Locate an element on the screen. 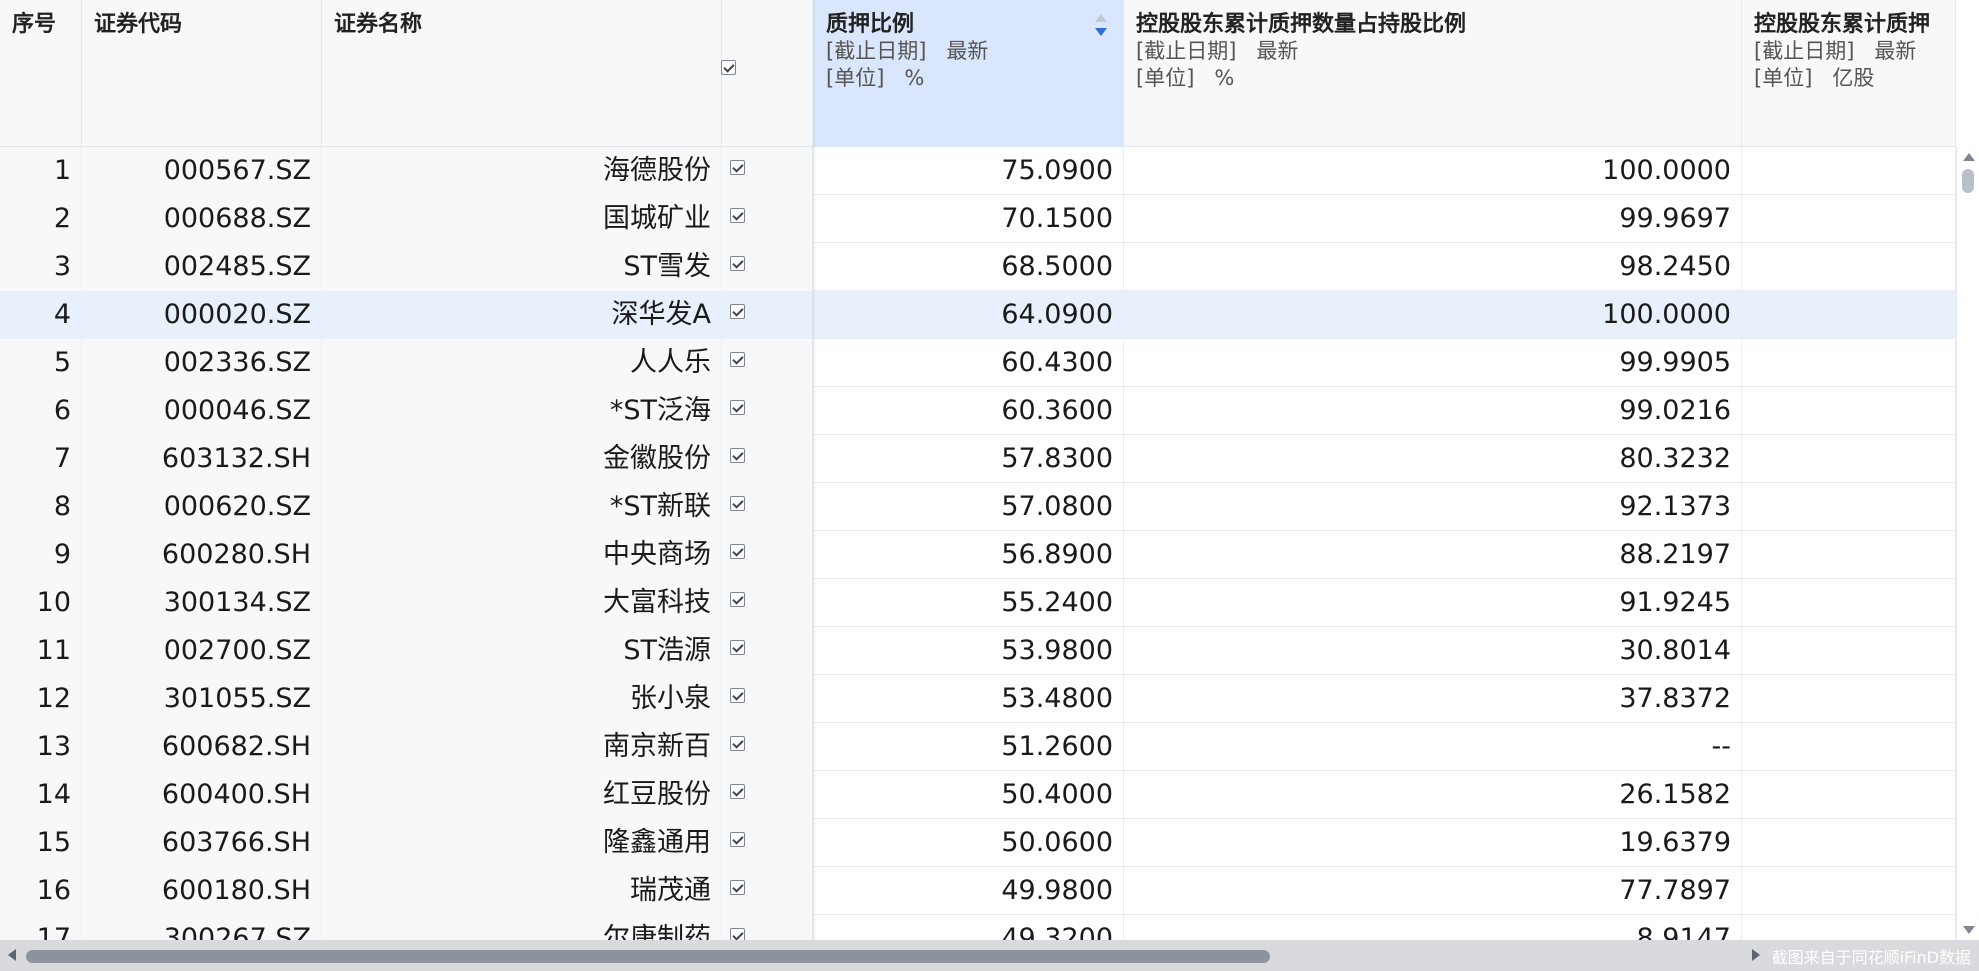 Image resolution: width=1979 pixels, height=971 pixels. row-code: 000620.SZ is located at coordinates (202, 507).